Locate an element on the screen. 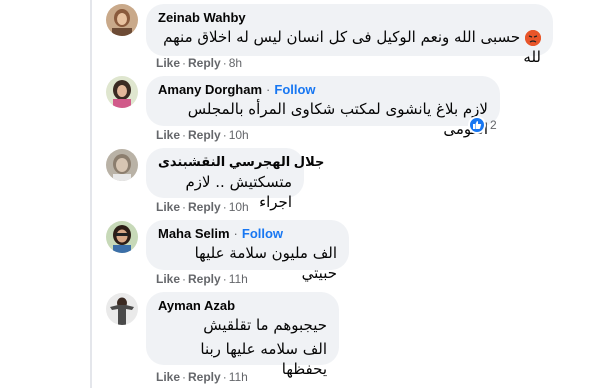 This screenshot has height=388, width=603. comment-author: Zeinab Wahby is located at coordinates (349, 17).